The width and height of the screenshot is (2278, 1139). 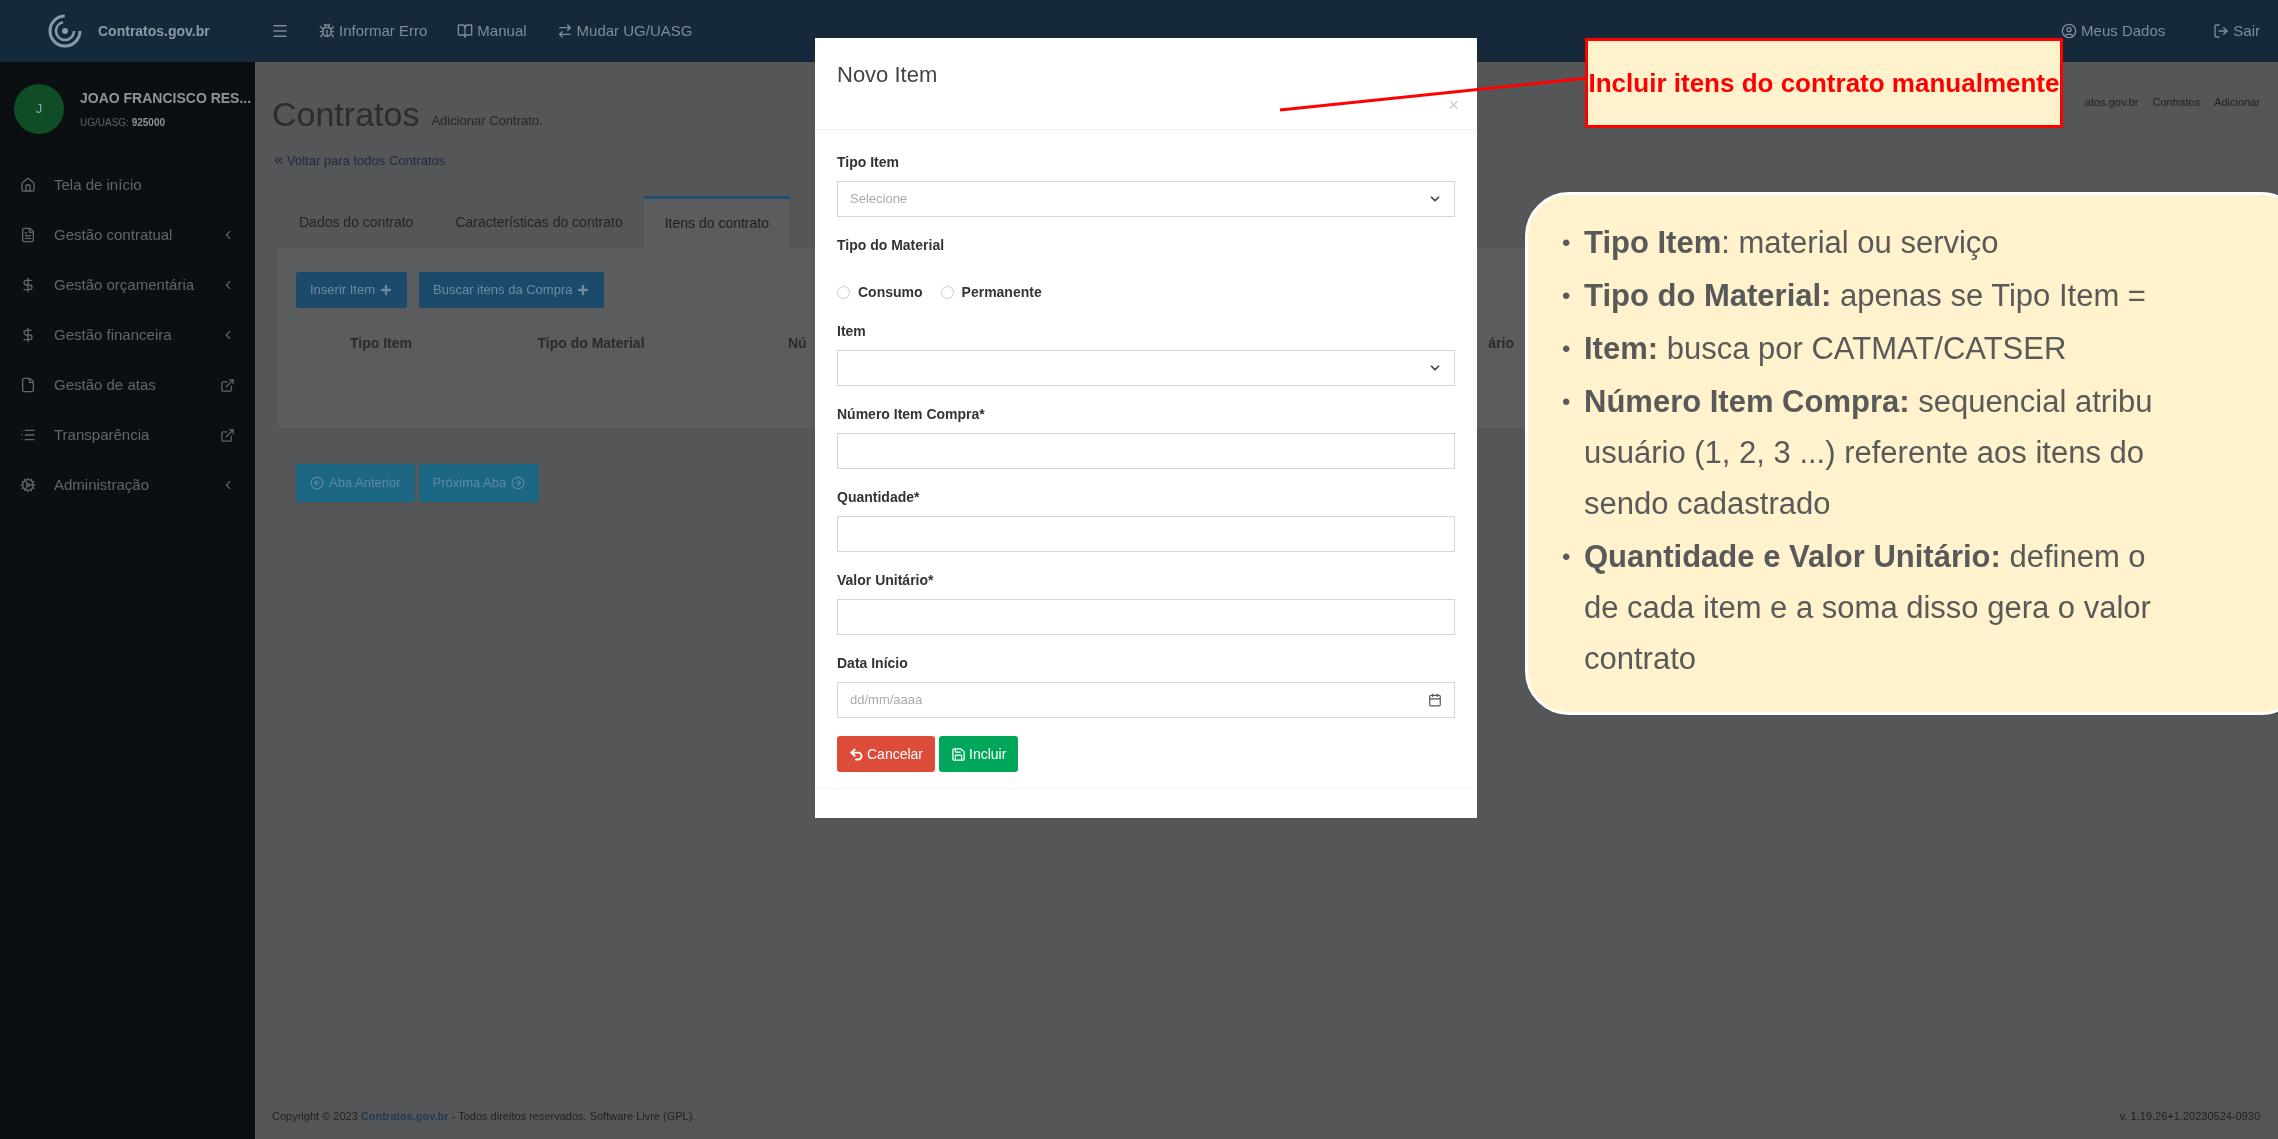 I want to click on topbar-link: Informar Erro, so click(x=373, y=31).